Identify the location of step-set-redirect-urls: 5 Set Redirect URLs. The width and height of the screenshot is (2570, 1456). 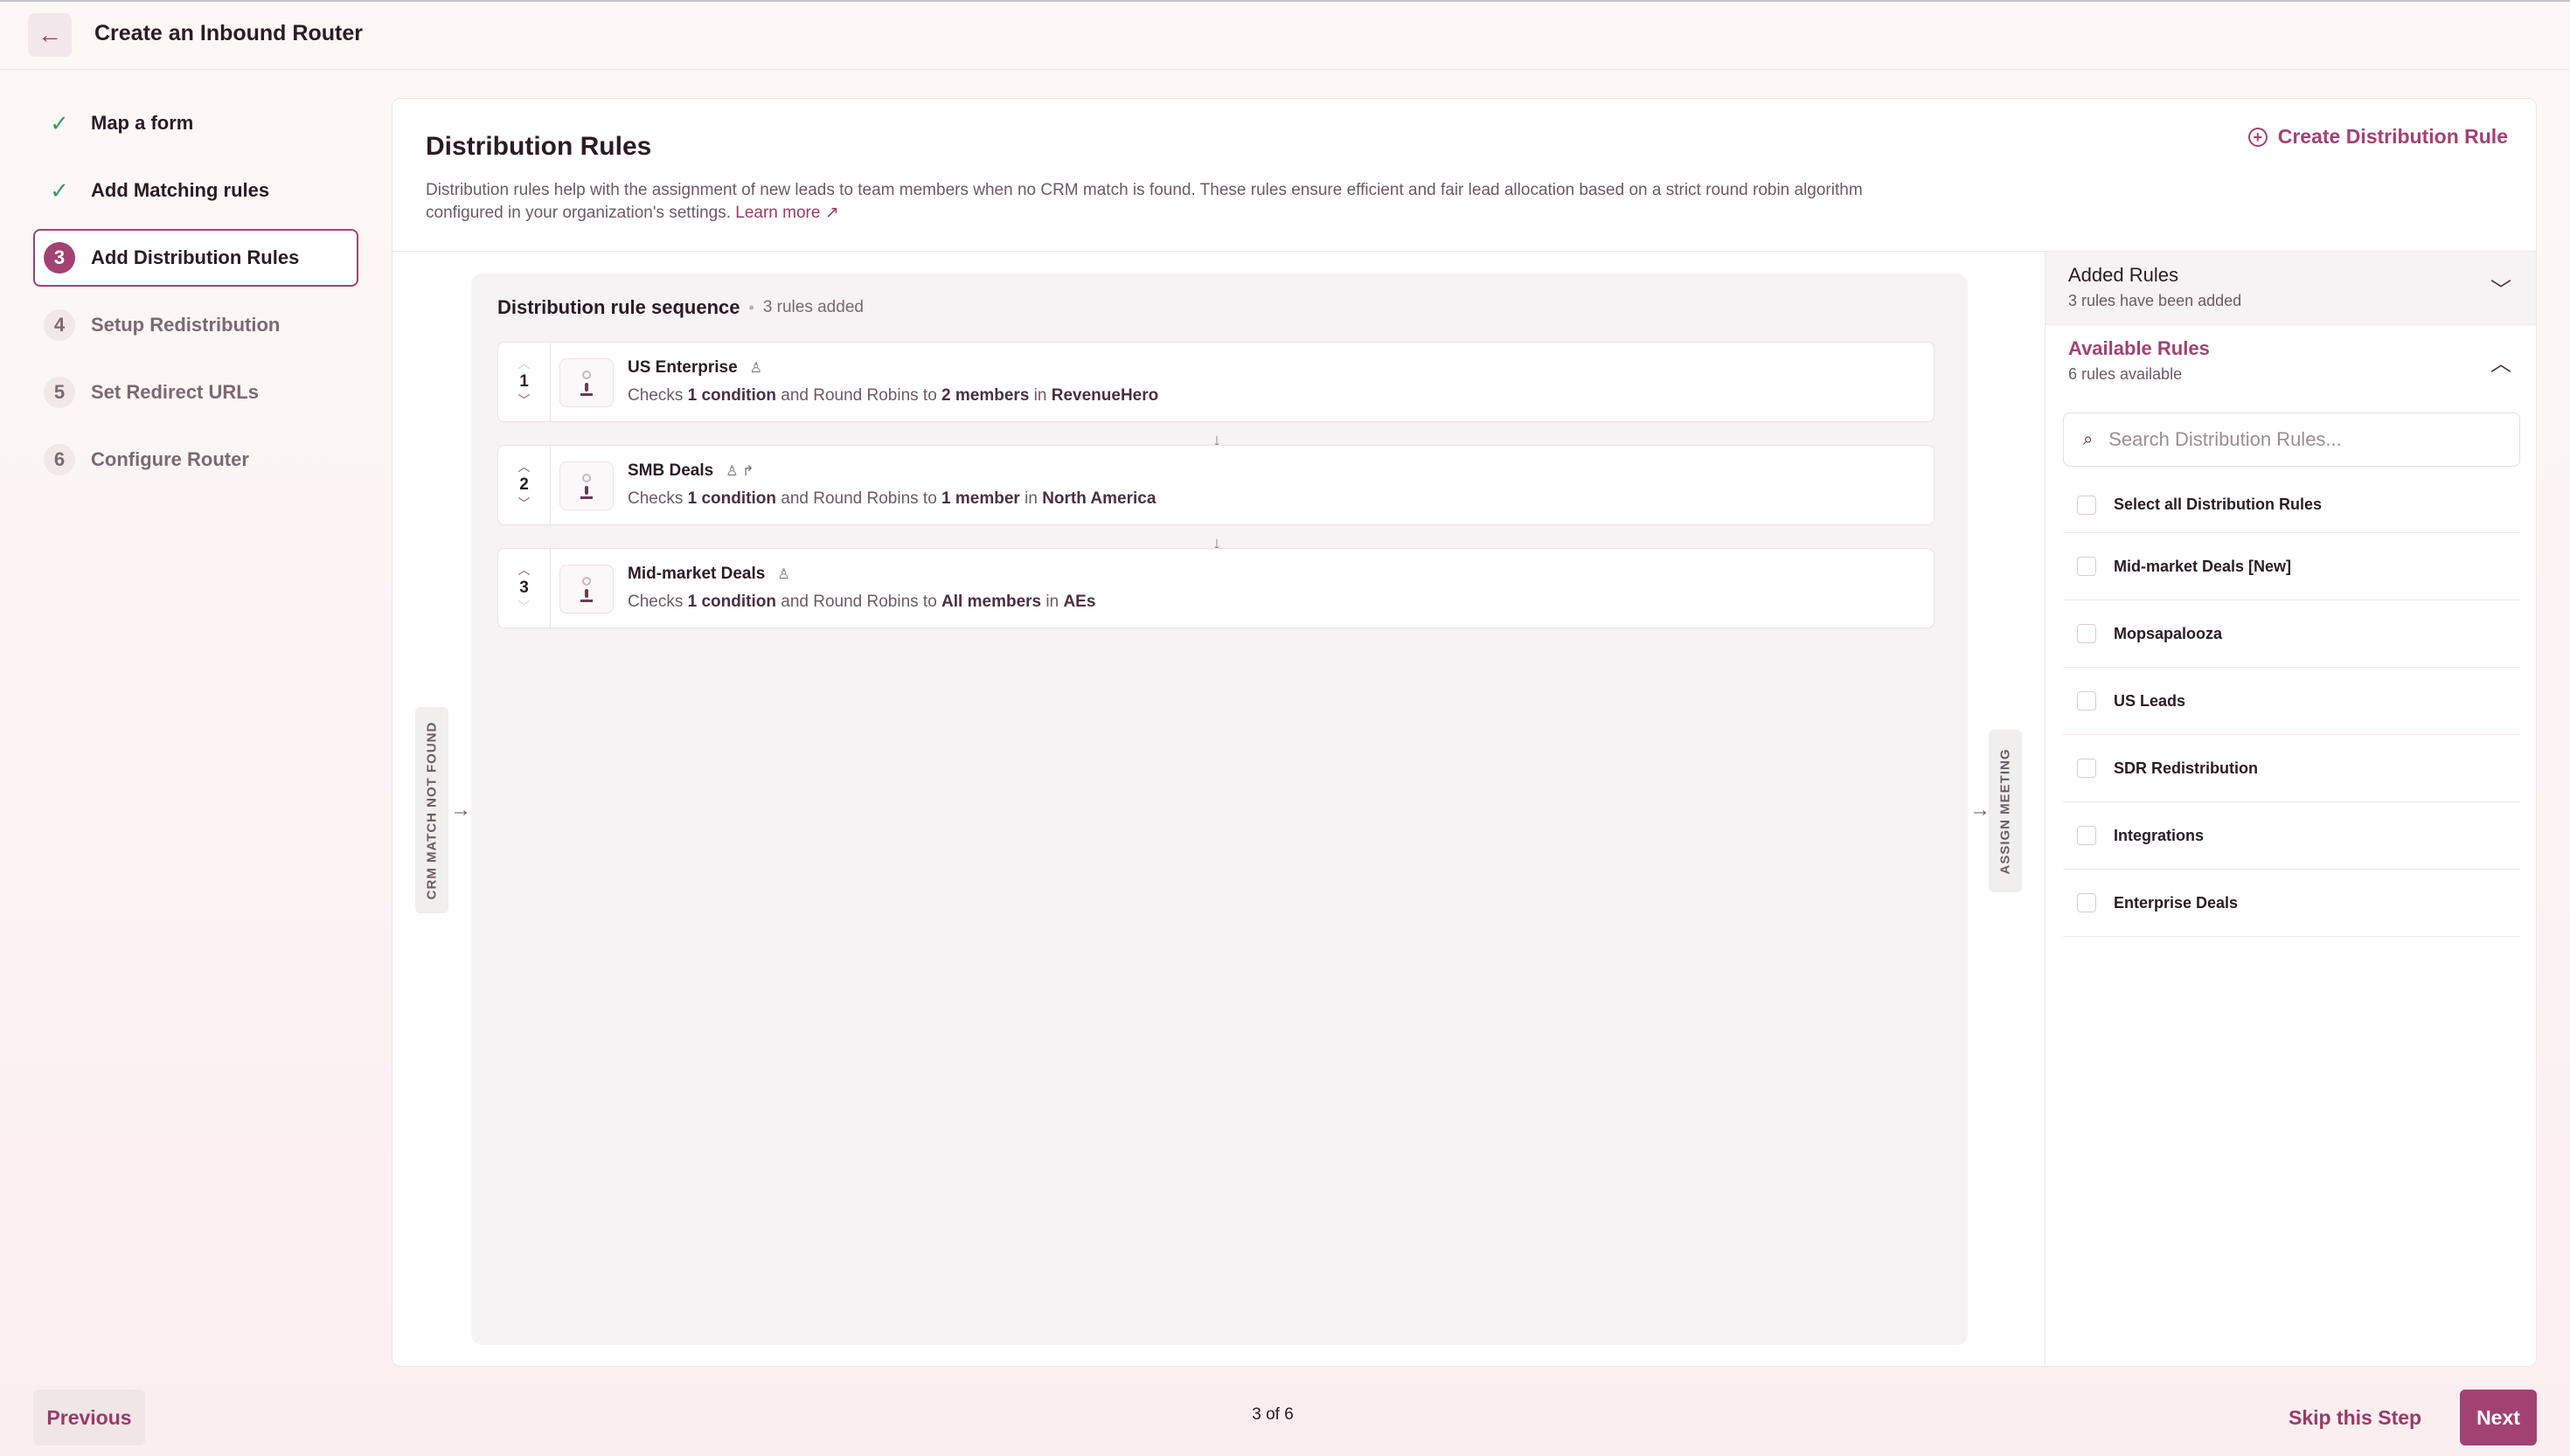
(195, 392).